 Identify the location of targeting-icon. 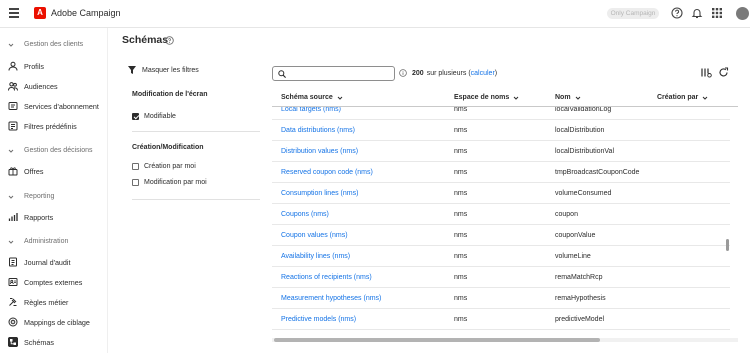
(13, 322).